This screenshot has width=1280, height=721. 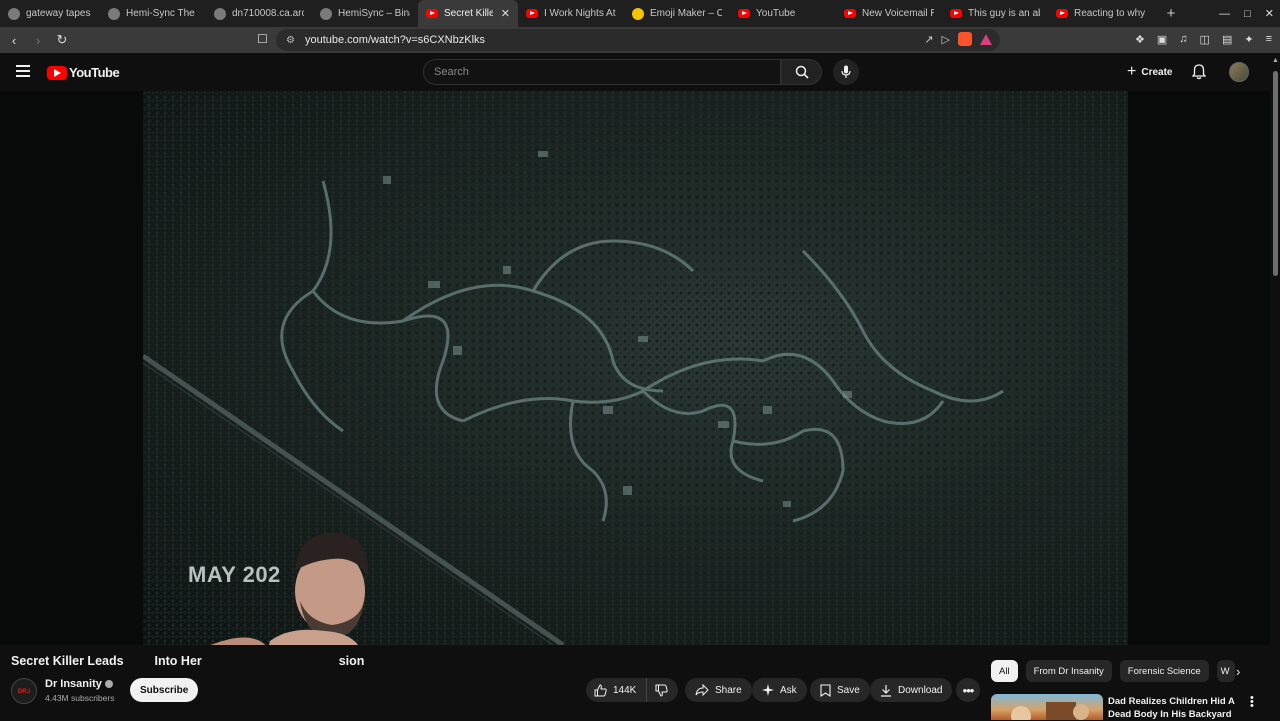 What do you see at coordinates (946, 39) in the screenshot?
I see `send-icon: ▷` at bounding box center [946, 39].